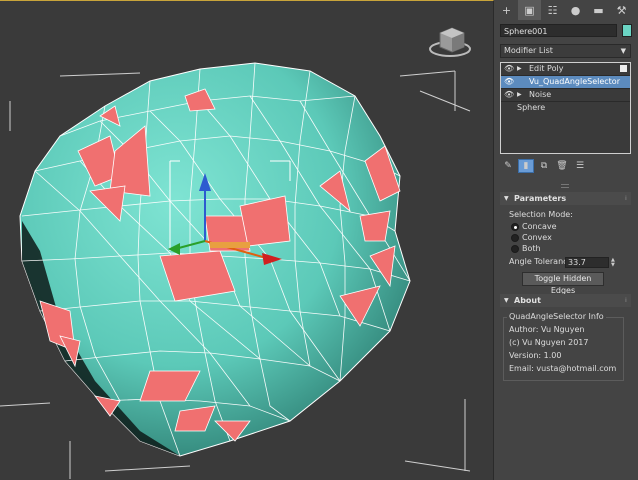  Describe the element at coordinates (587, 262) in the screenshot. I see `angle-tolerance-input: 33.7` at that location.